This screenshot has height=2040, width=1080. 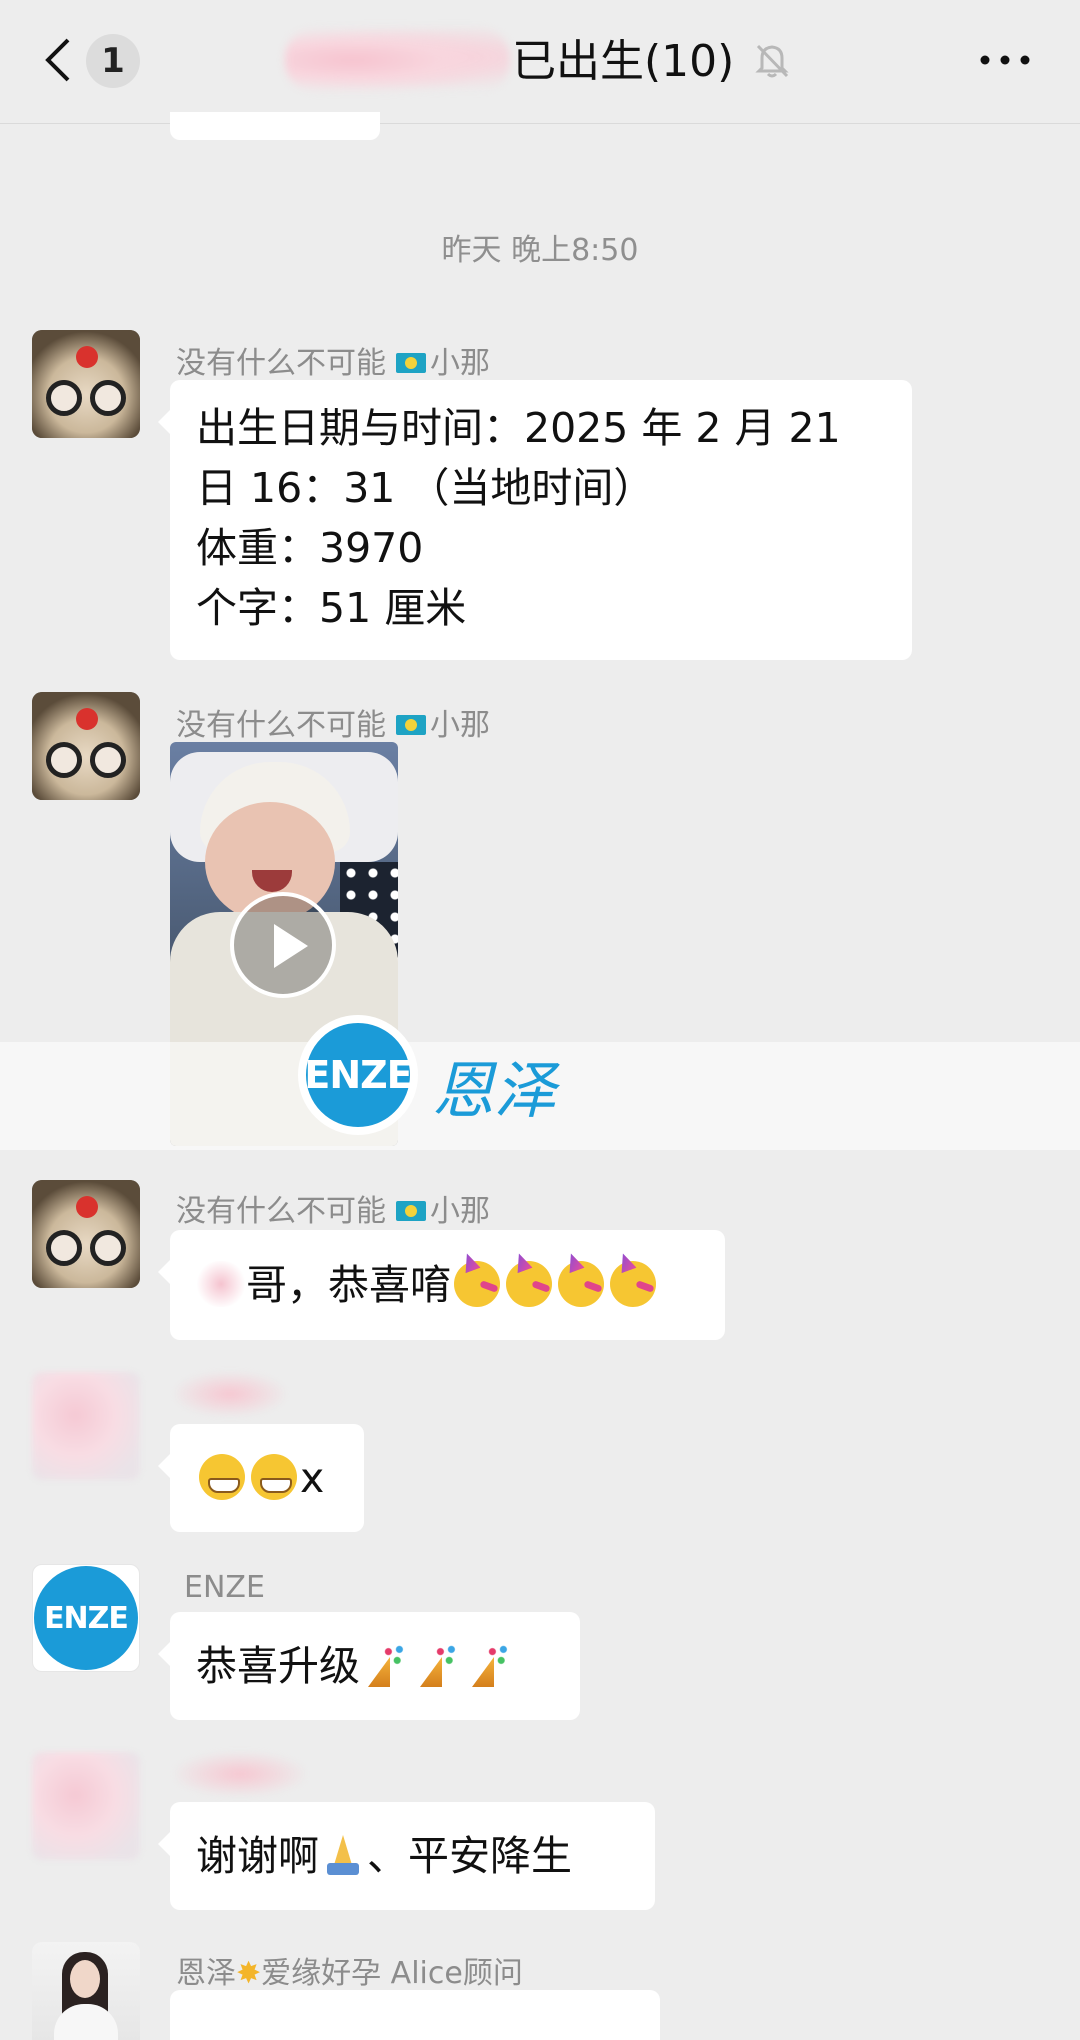 What do you see at coordinates (283, 945) in the screenshot?
I see `play-icon` at bounding box center [283, 945].